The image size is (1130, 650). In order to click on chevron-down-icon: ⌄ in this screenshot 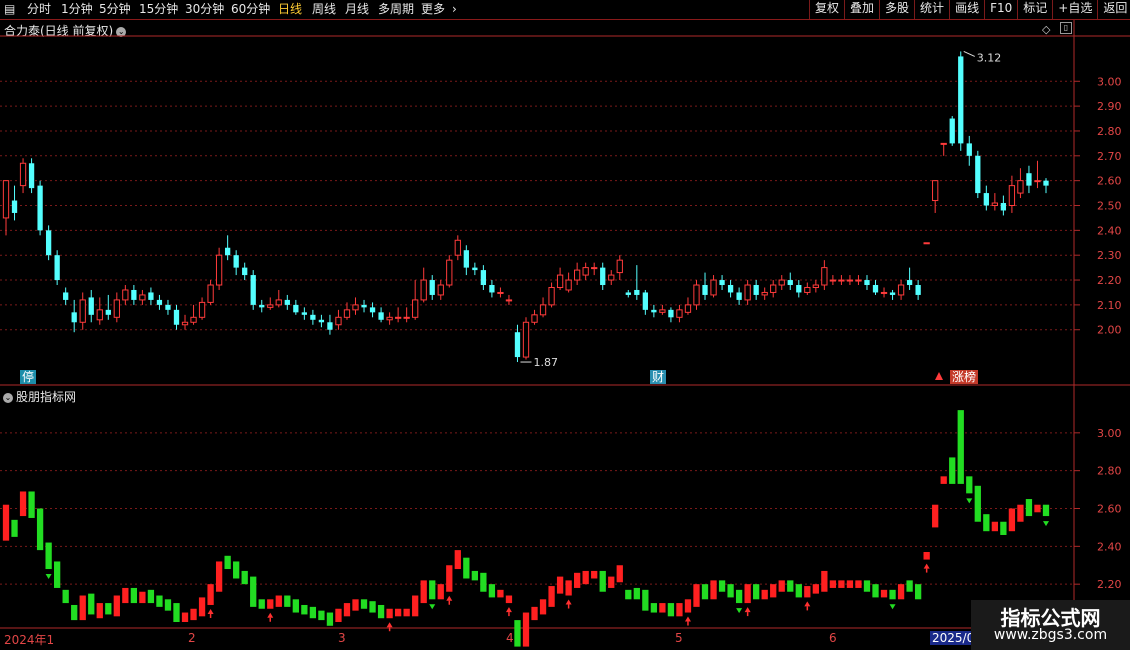, I will do `click(8, 397)`.